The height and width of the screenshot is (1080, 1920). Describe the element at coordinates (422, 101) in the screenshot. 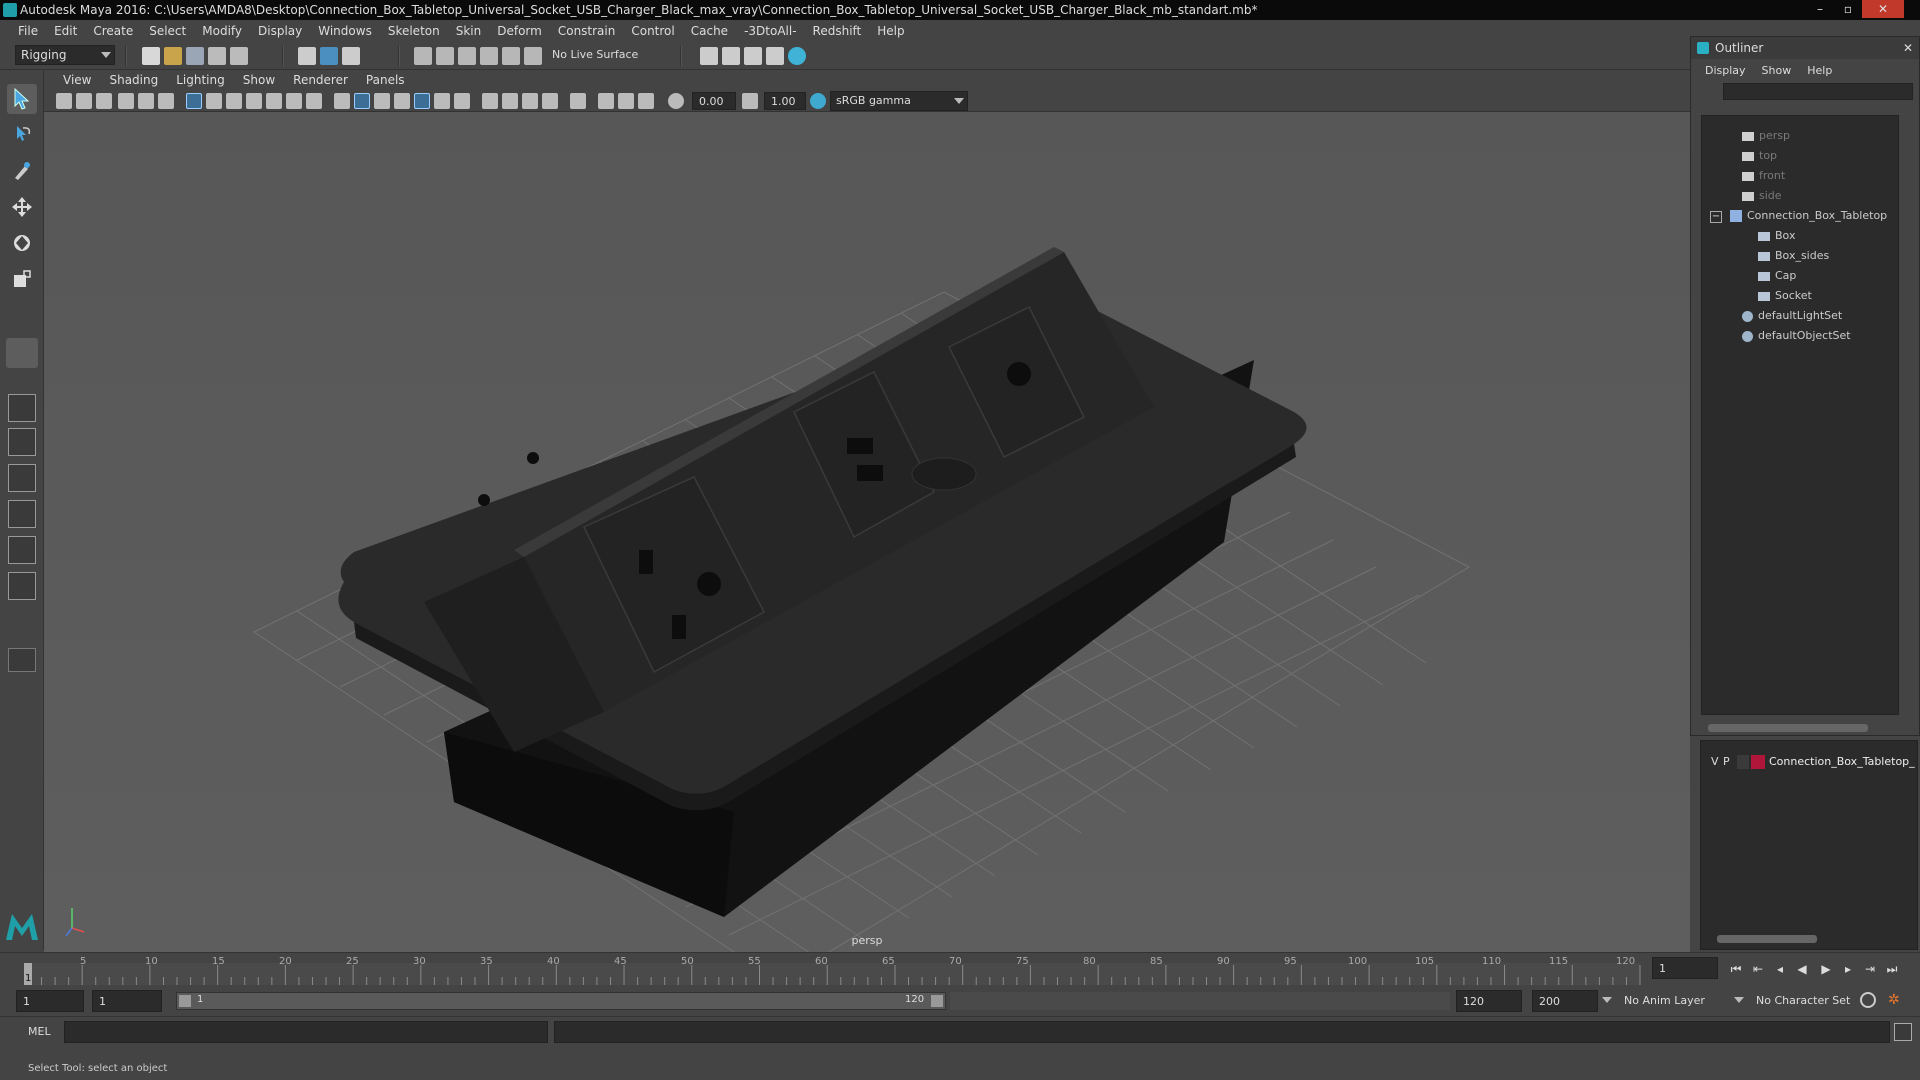

I see `textured-icon` at that location.